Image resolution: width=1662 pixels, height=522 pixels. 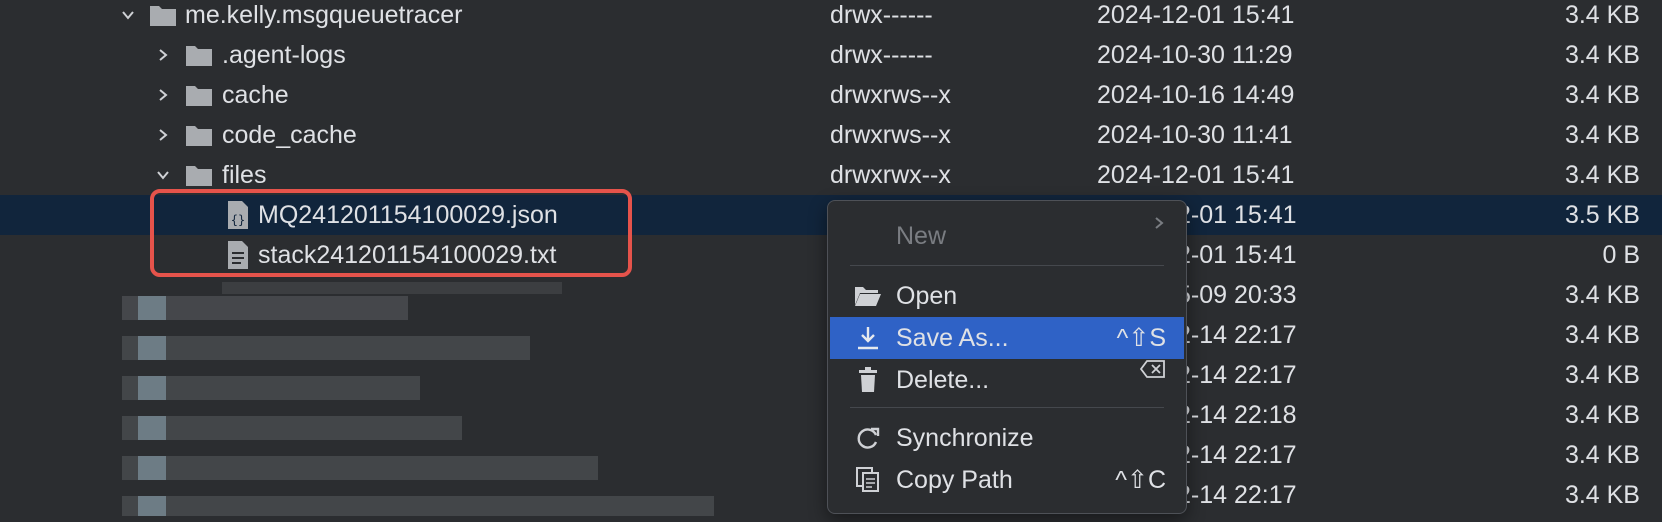 What do you see at coordinates (1007, 480) in the screenshot?
I see `menu-item-copy-path: Copy Path ^⇧C` at bounding box center [1007, 480].